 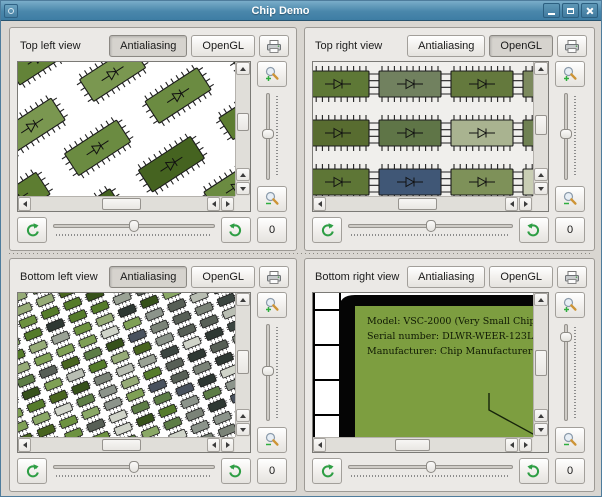 I want to click on titlebar: Chip Demo, so click(x=301, y=11).